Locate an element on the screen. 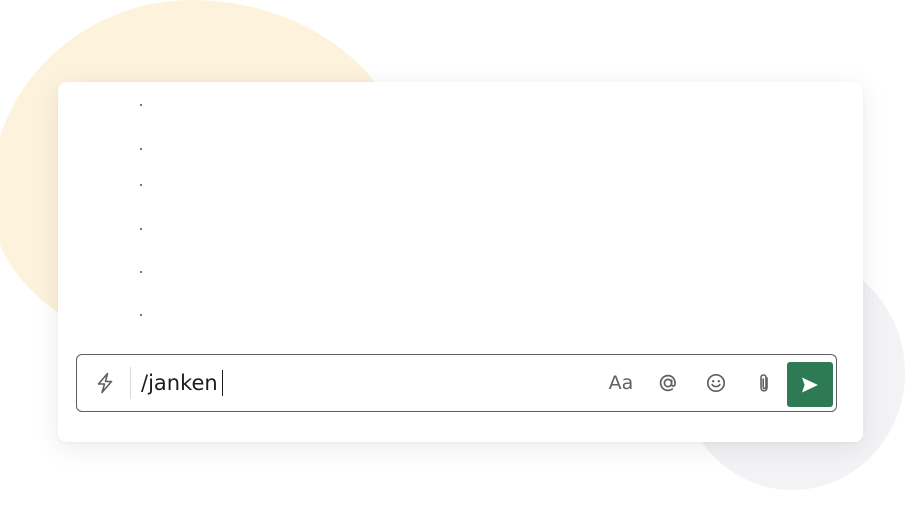 The image size is (913, 507). mention-button is located at coordinates (668, 383).